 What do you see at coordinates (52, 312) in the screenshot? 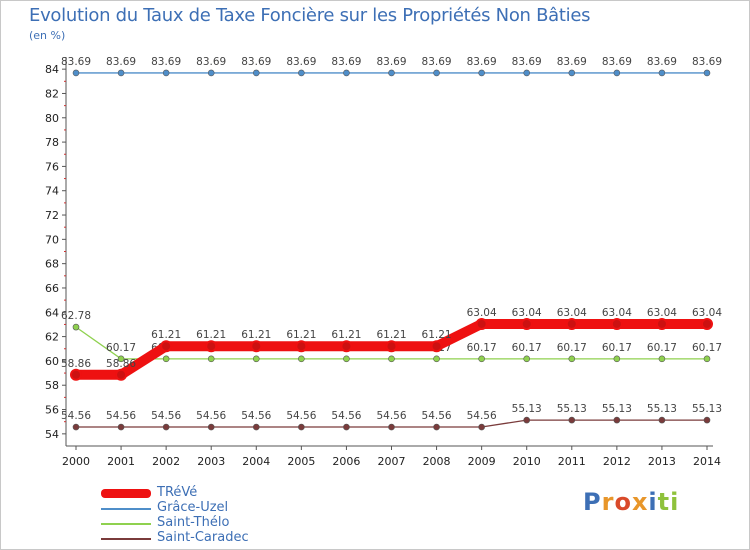
I see `y-tick-label: 64` at bounding box center [52, 312].